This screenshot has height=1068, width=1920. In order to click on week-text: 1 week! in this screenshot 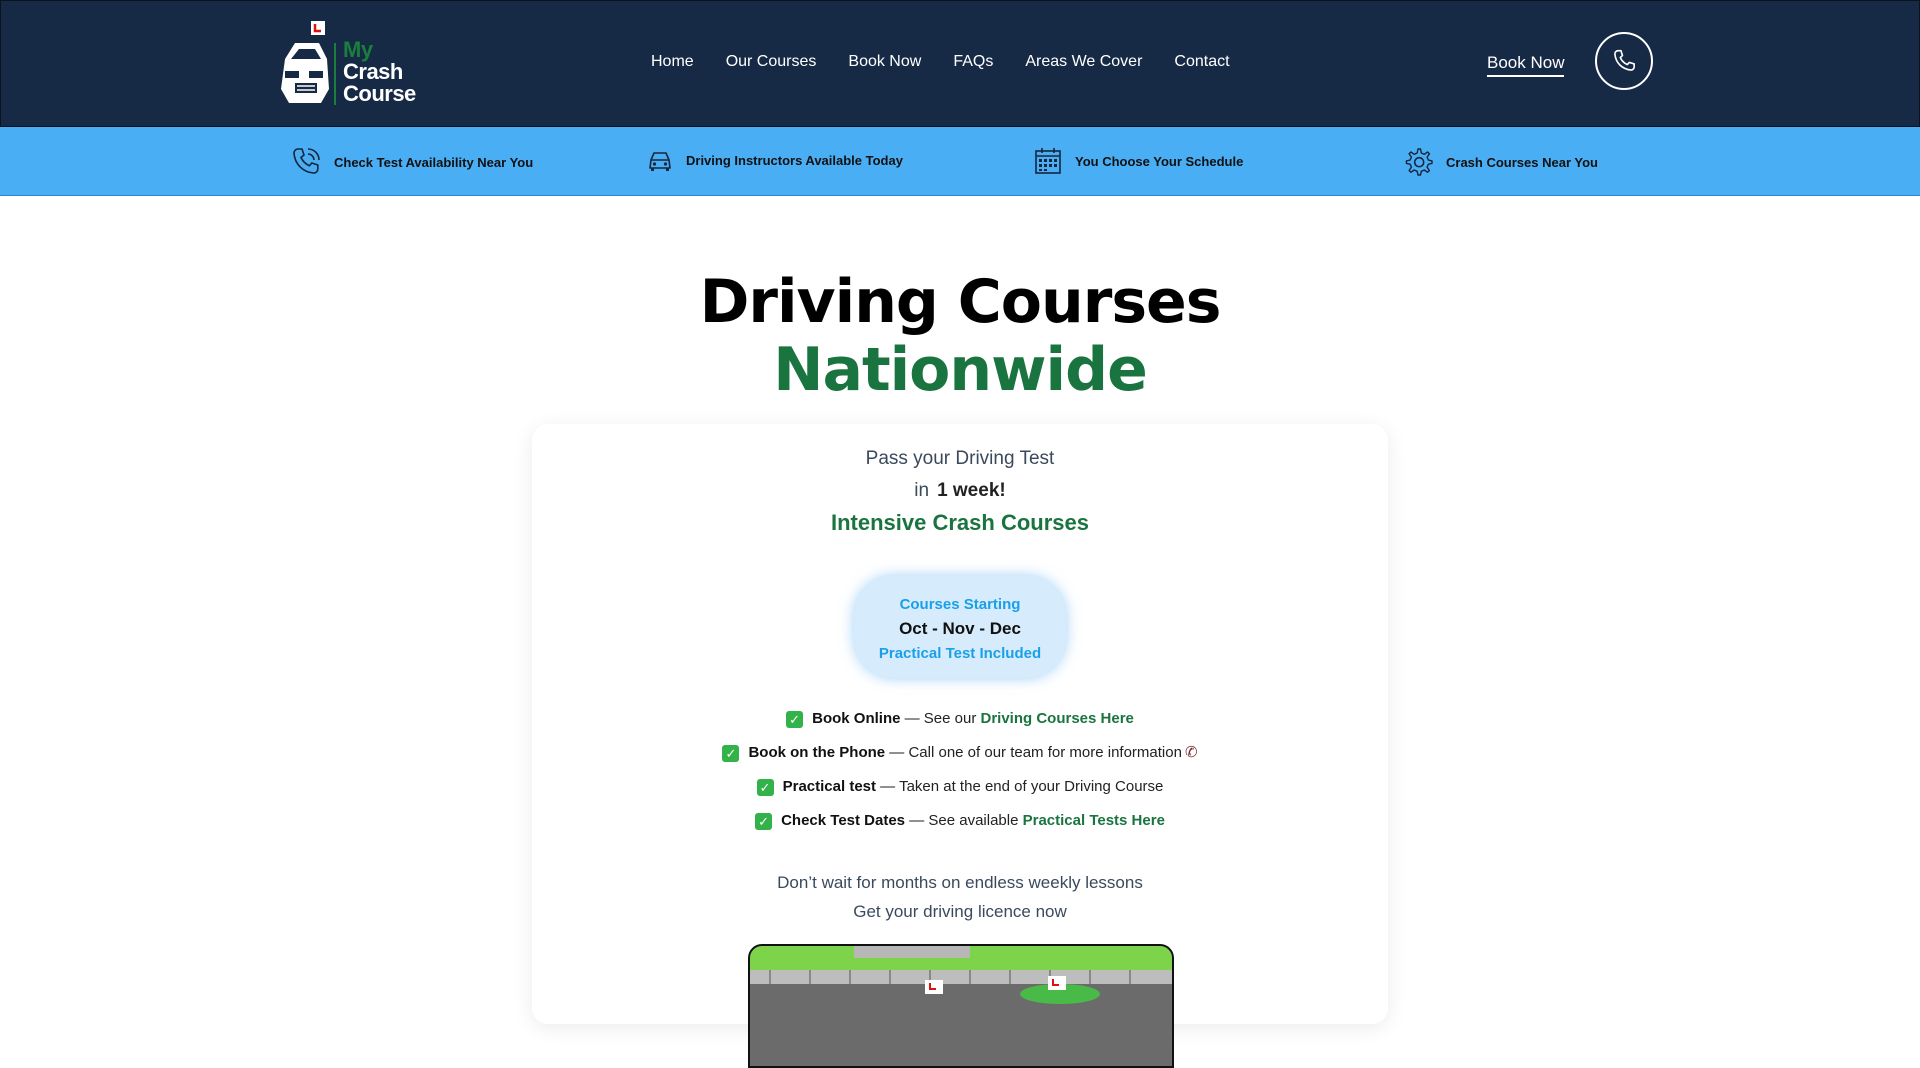, I will do `click(971, 490)`.